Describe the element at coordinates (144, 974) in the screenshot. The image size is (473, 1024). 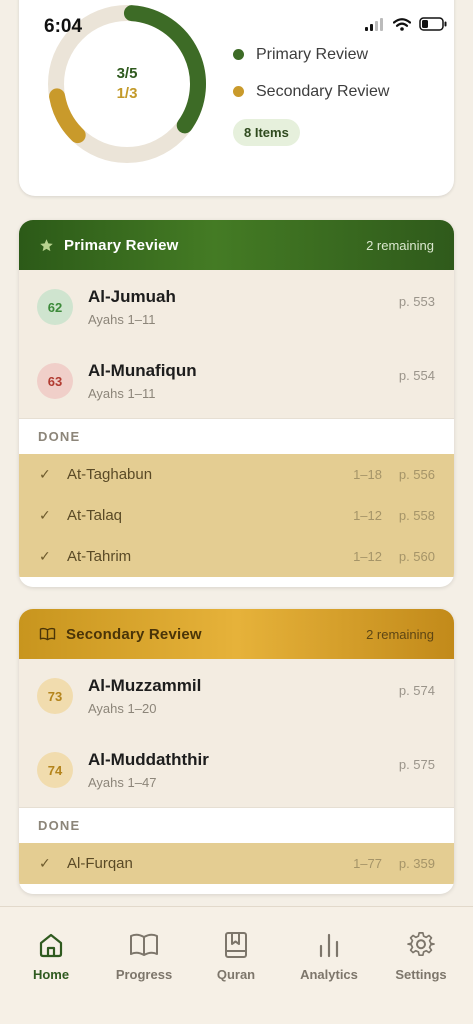
I see `tab-label: Progress` at that location.